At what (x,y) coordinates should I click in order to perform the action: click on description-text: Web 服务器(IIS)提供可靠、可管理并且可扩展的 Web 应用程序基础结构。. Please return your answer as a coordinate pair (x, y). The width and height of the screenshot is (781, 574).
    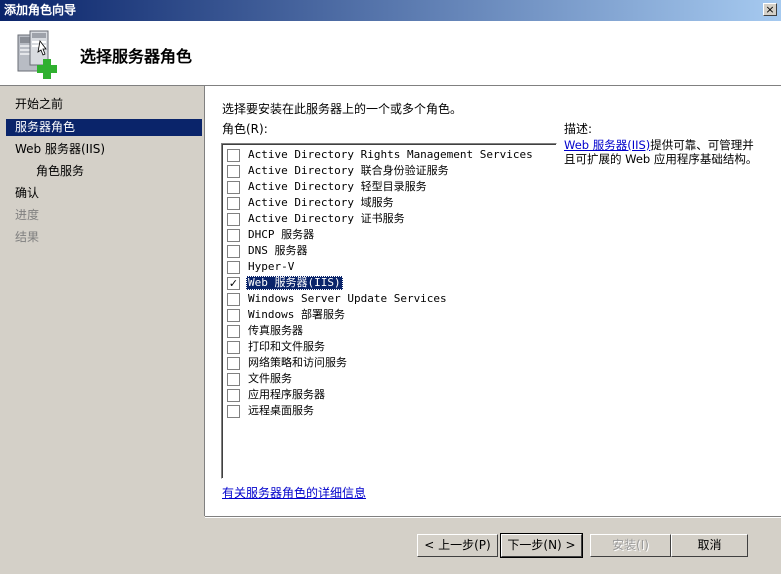
    Looking at the image, I should click on (661, 152).